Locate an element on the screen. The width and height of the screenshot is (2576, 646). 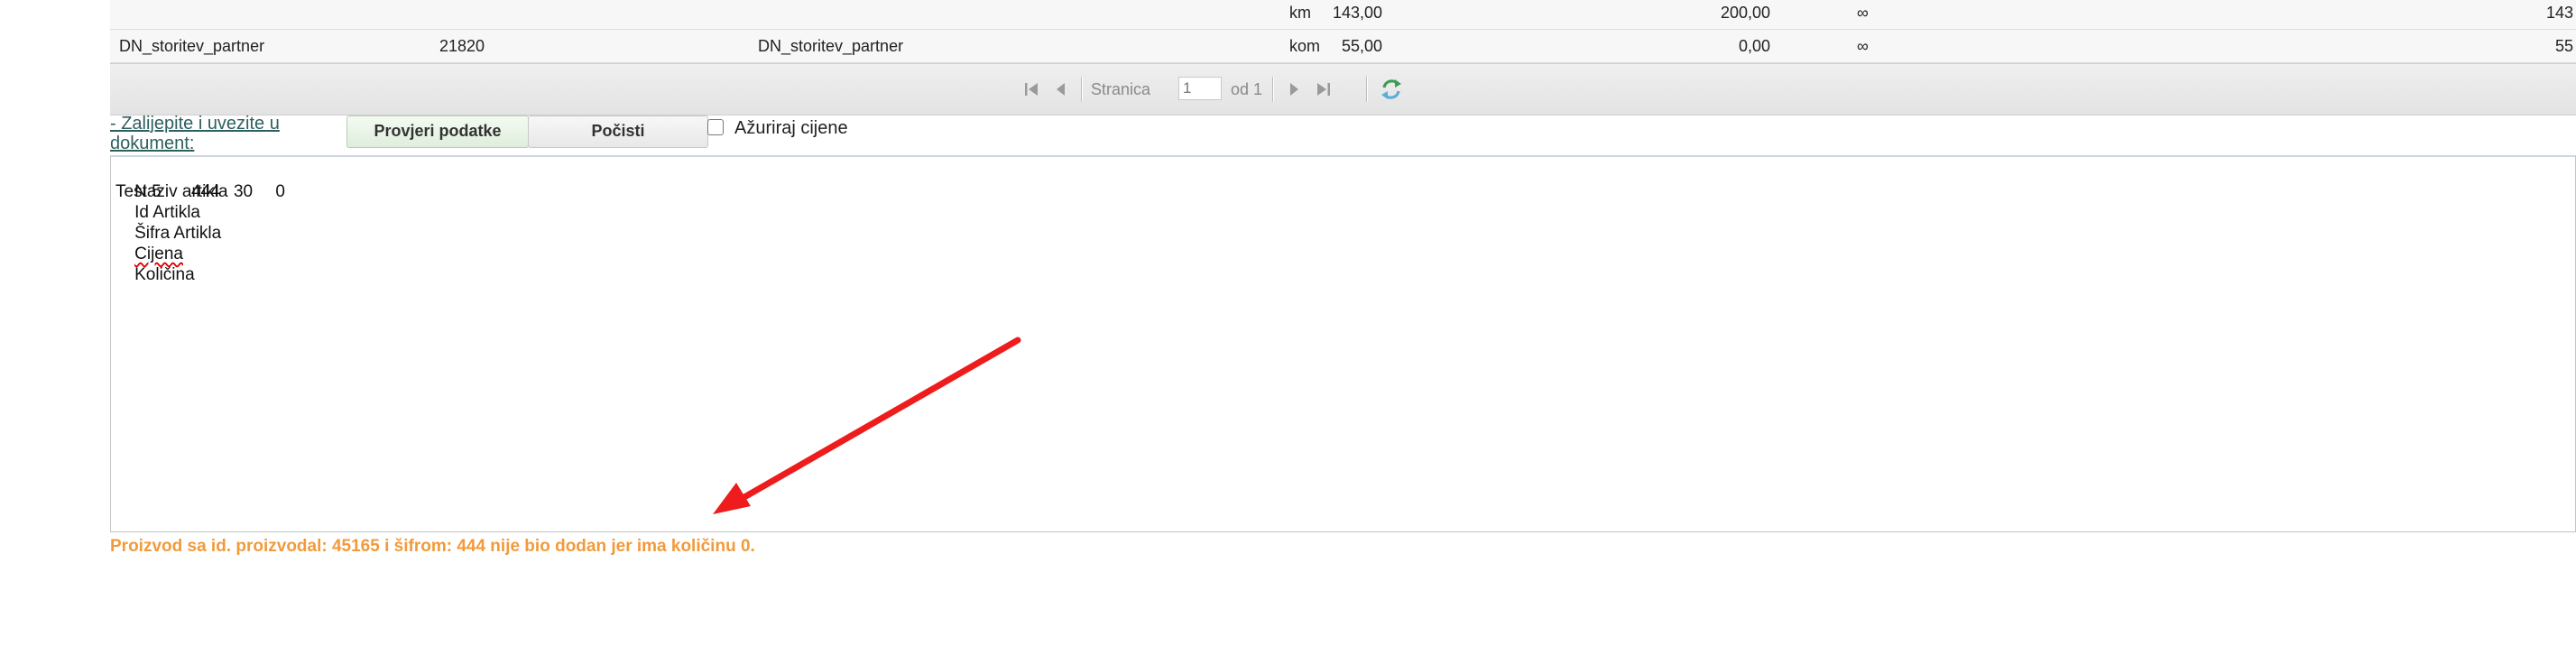
prev-page-icon is located at coordinates (1061, 89).